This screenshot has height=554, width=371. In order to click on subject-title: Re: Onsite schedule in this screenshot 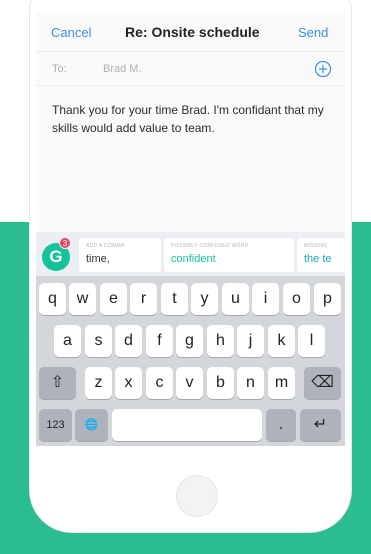, I will do `click(192, 32)`.